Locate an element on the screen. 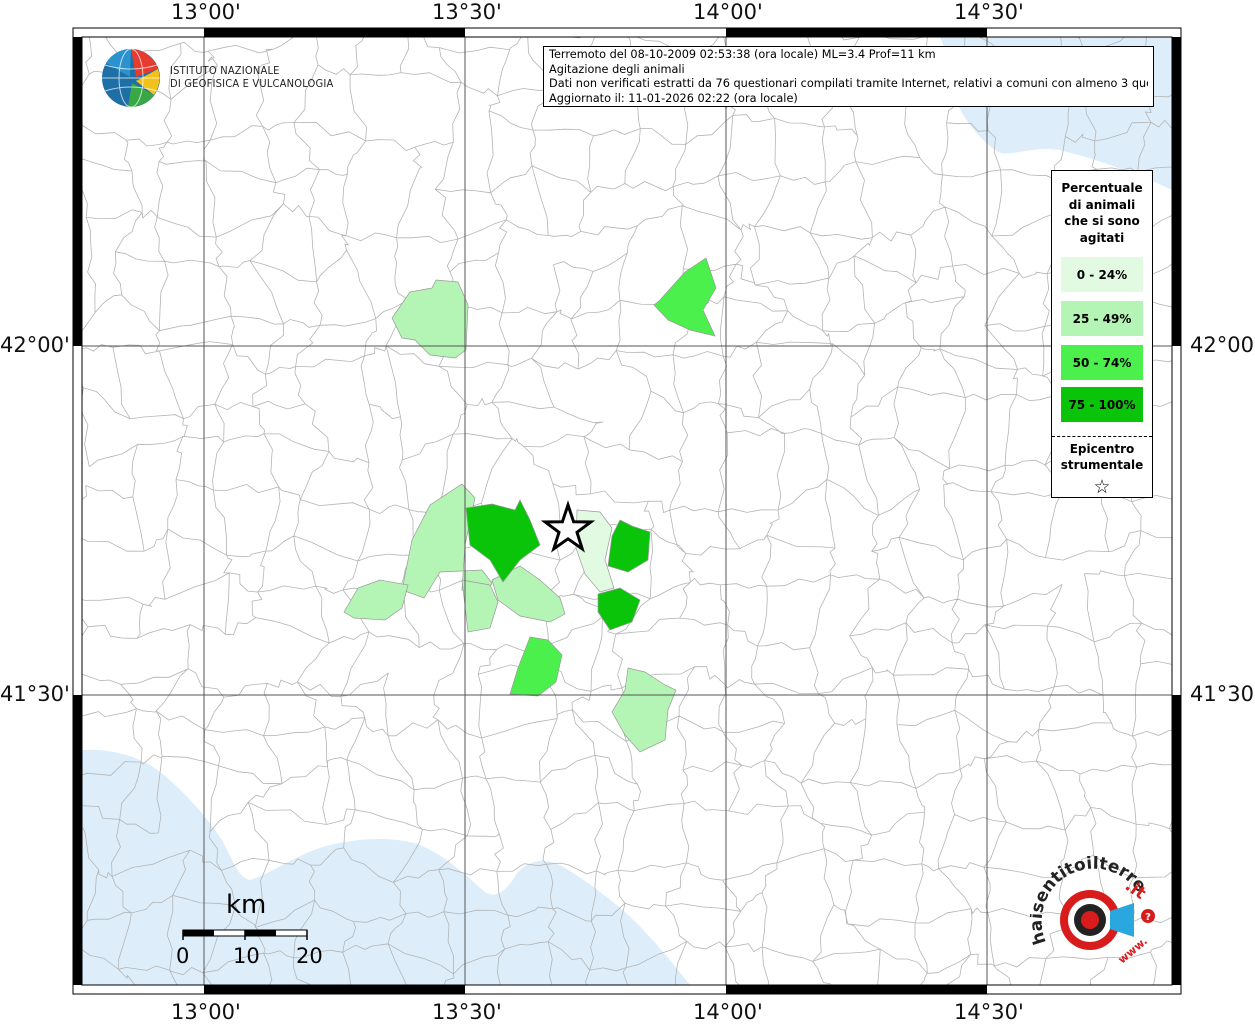  legend-class-50-74: 50 - 74% is located at coordinates (1102, 362).